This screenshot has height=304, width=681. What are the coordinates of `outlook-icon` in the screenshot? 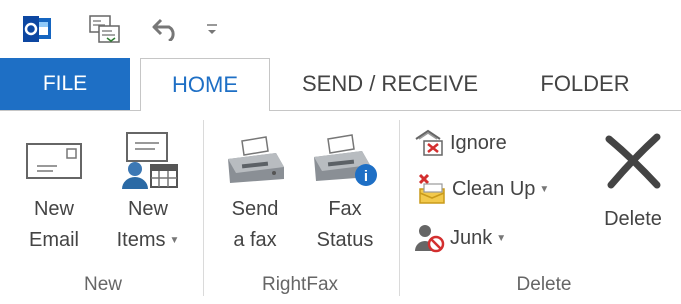 It's located at (37, 29).